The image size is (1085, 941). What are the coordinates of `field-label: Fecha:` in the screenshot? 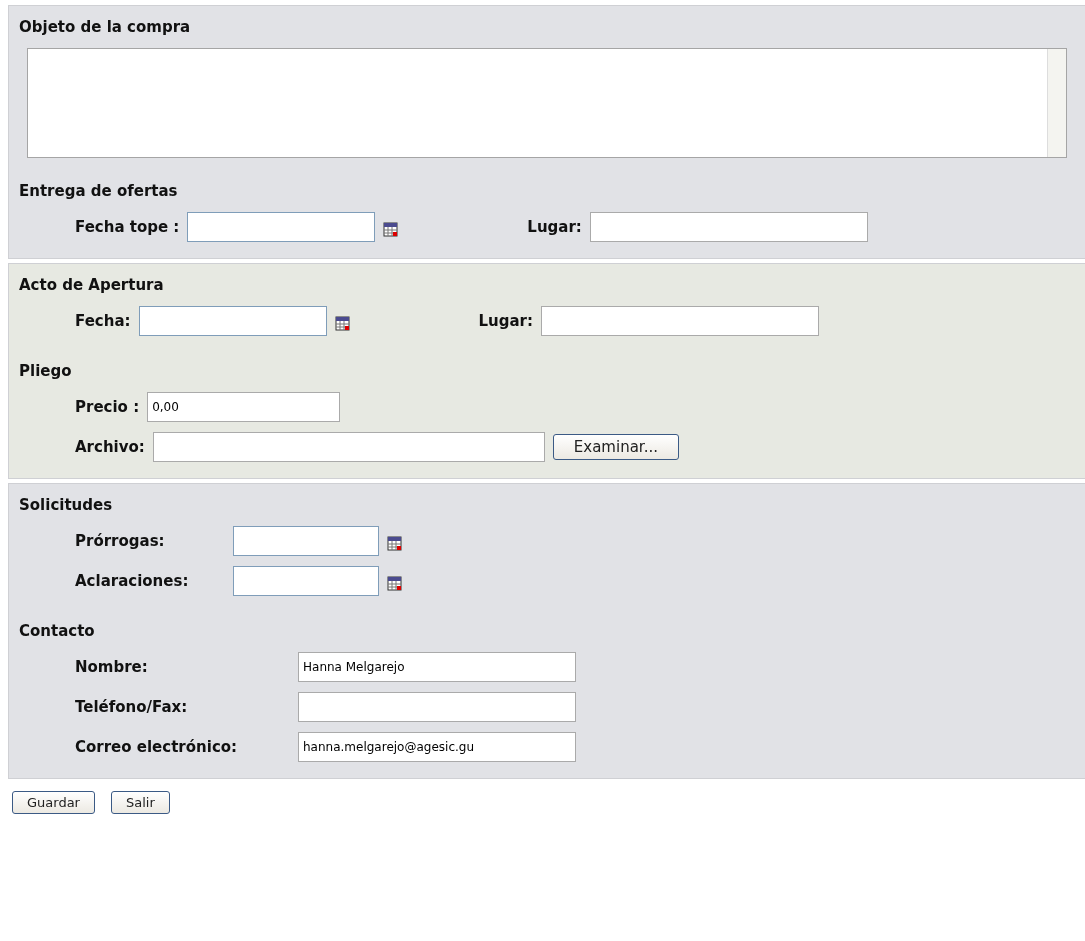 It's located at (103, 321).